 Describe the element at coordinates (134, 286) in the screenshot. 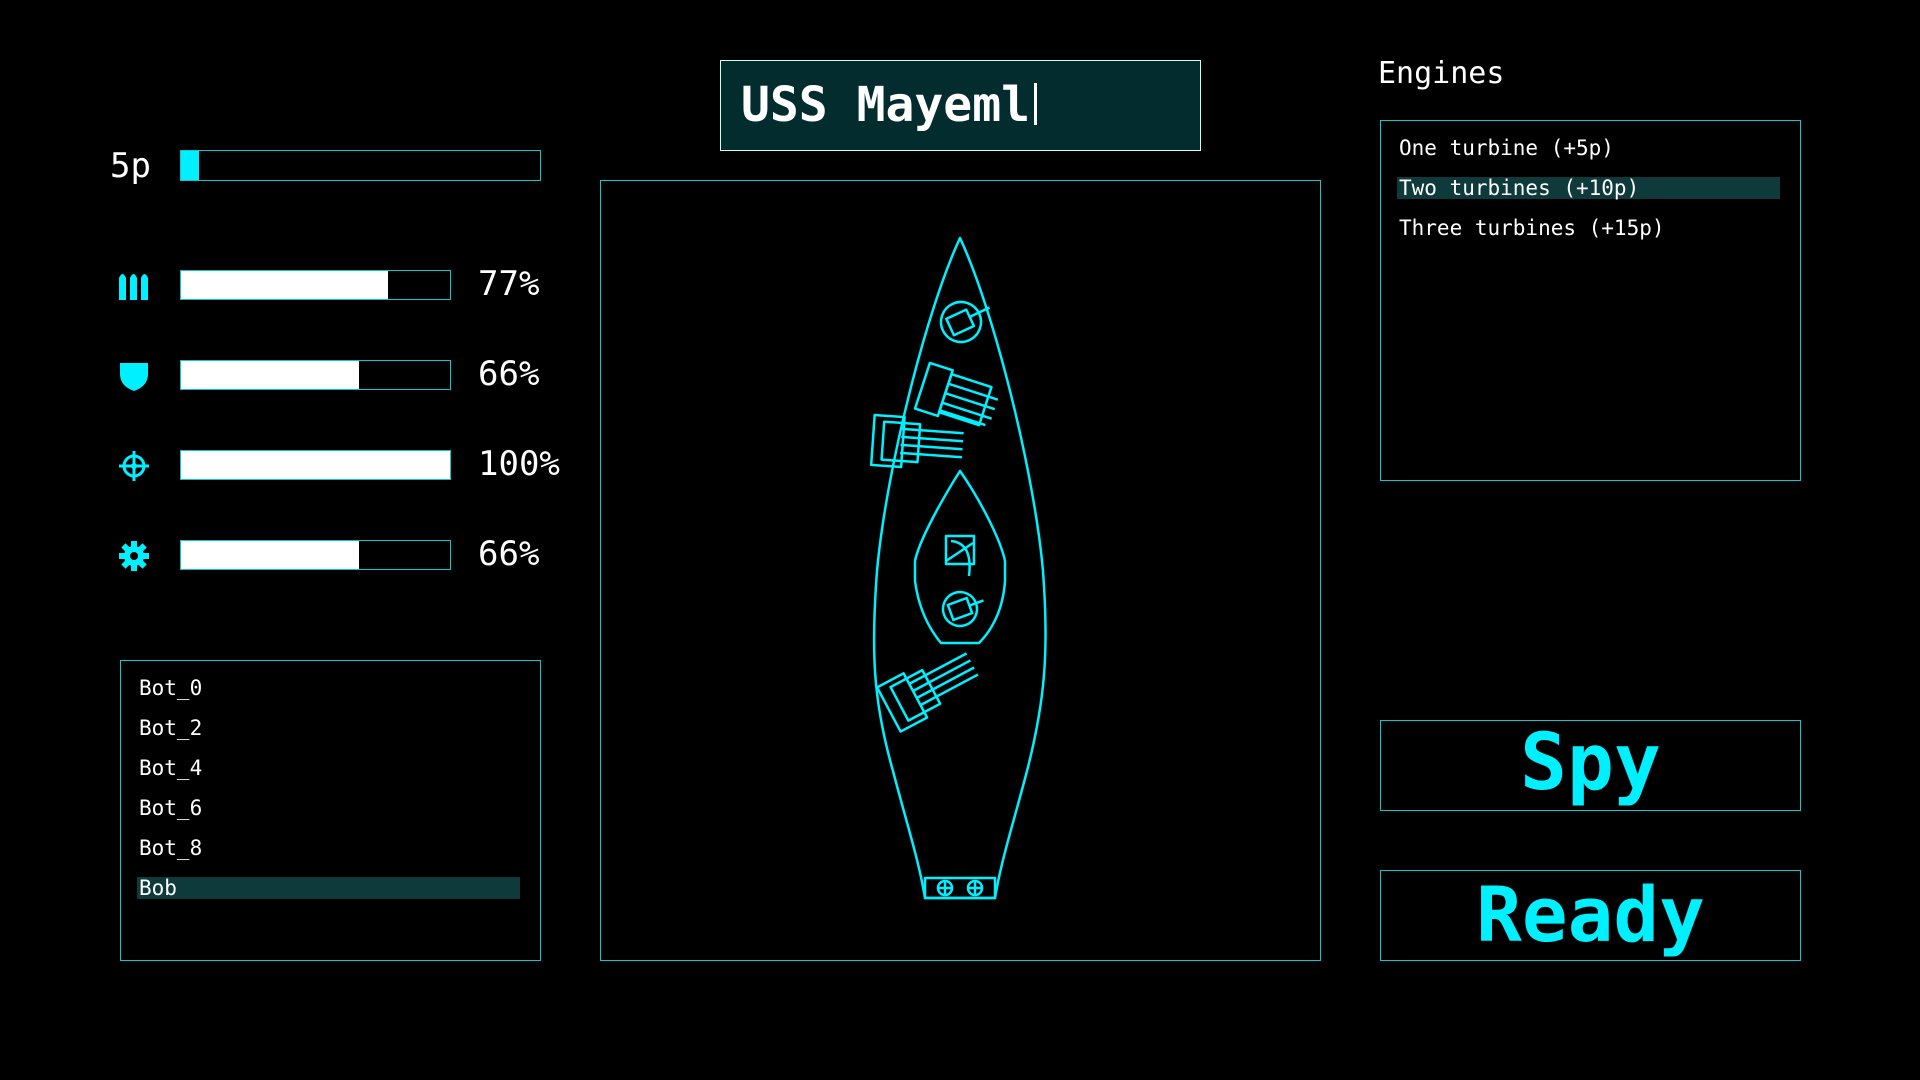

I see `ammo-icon` at that location.